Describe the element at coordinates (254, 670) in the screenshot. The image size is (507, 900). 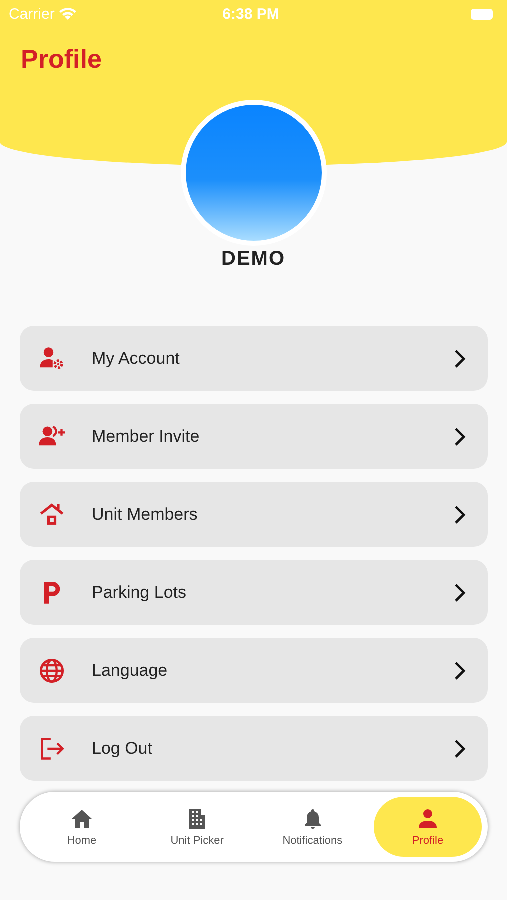
I see `menu-item: Language` at that location.